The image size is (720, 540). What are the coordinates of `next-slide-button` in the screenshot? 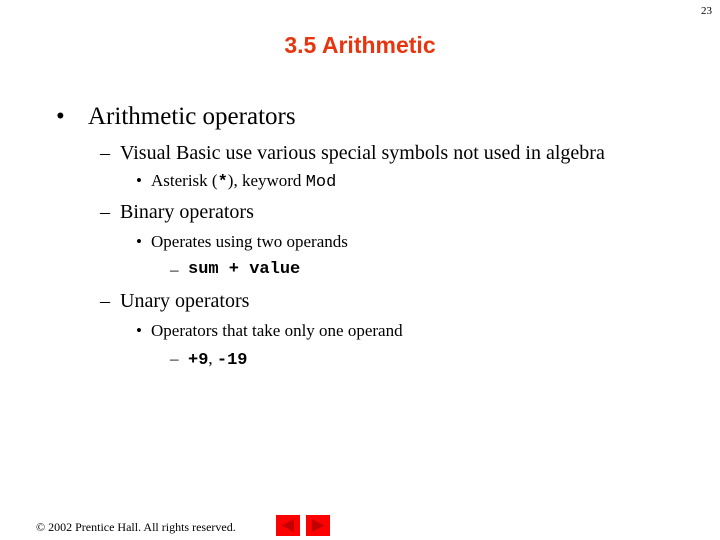 It's located at (318, 525).